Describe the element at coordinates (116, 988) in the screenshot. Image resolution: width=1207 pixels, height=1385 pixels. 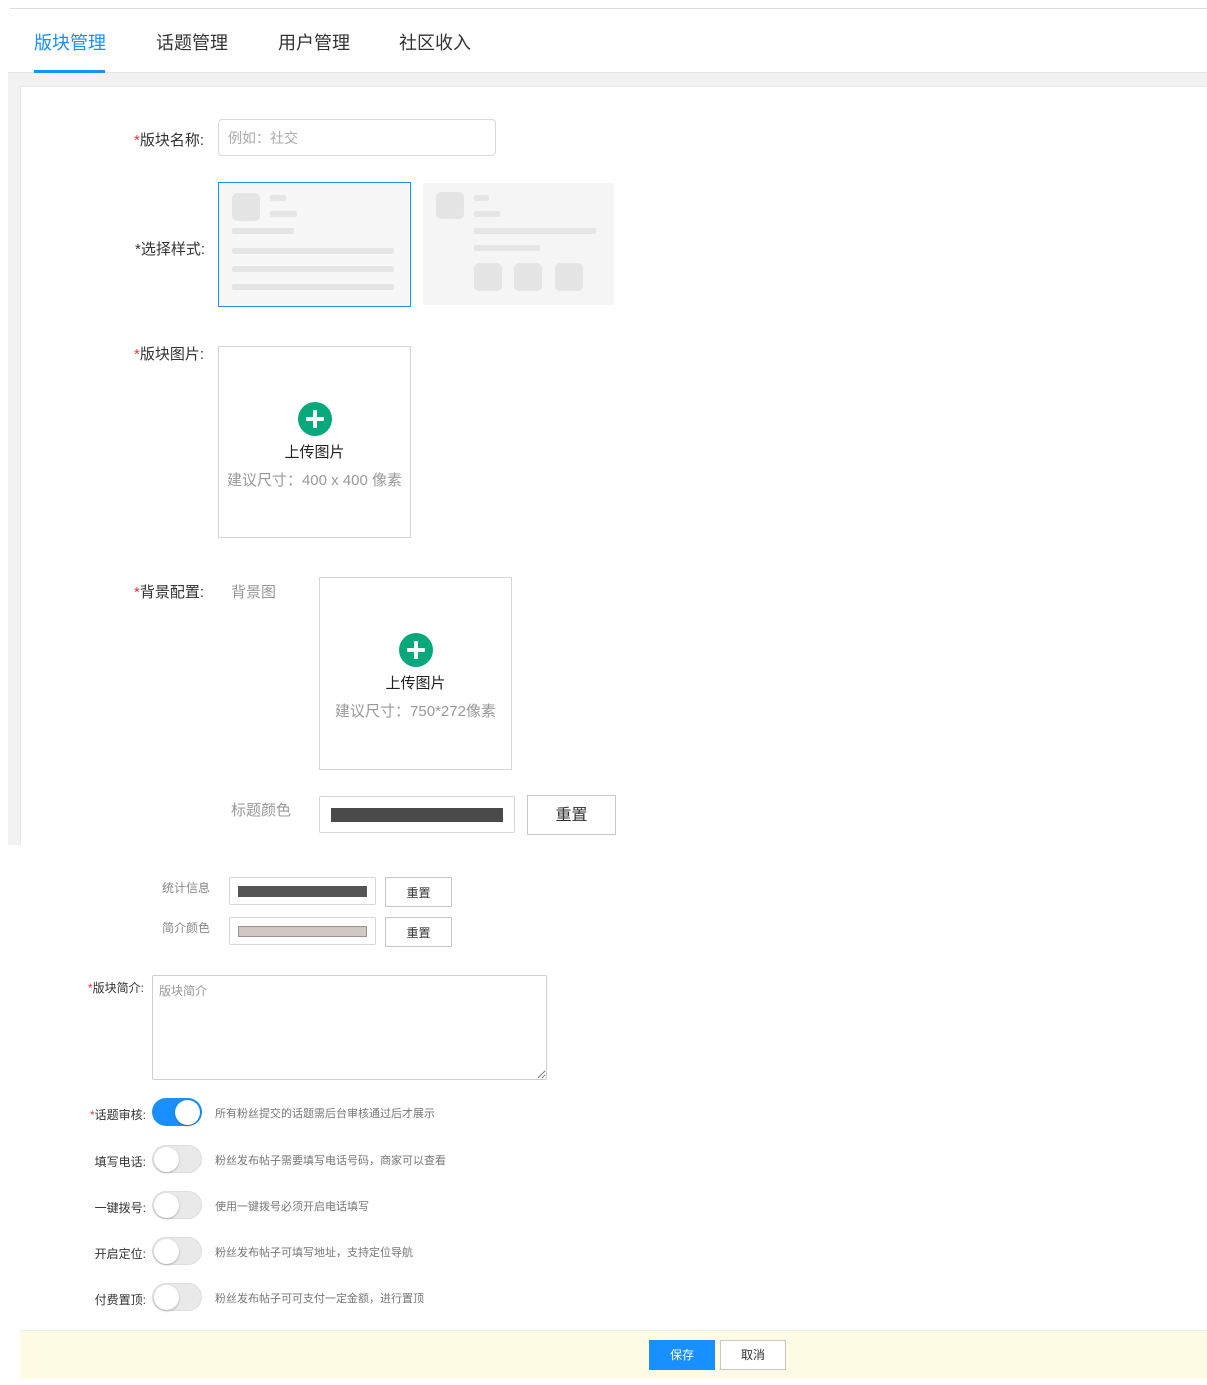
I see `section-intro-label: *版块简介:` at that location.